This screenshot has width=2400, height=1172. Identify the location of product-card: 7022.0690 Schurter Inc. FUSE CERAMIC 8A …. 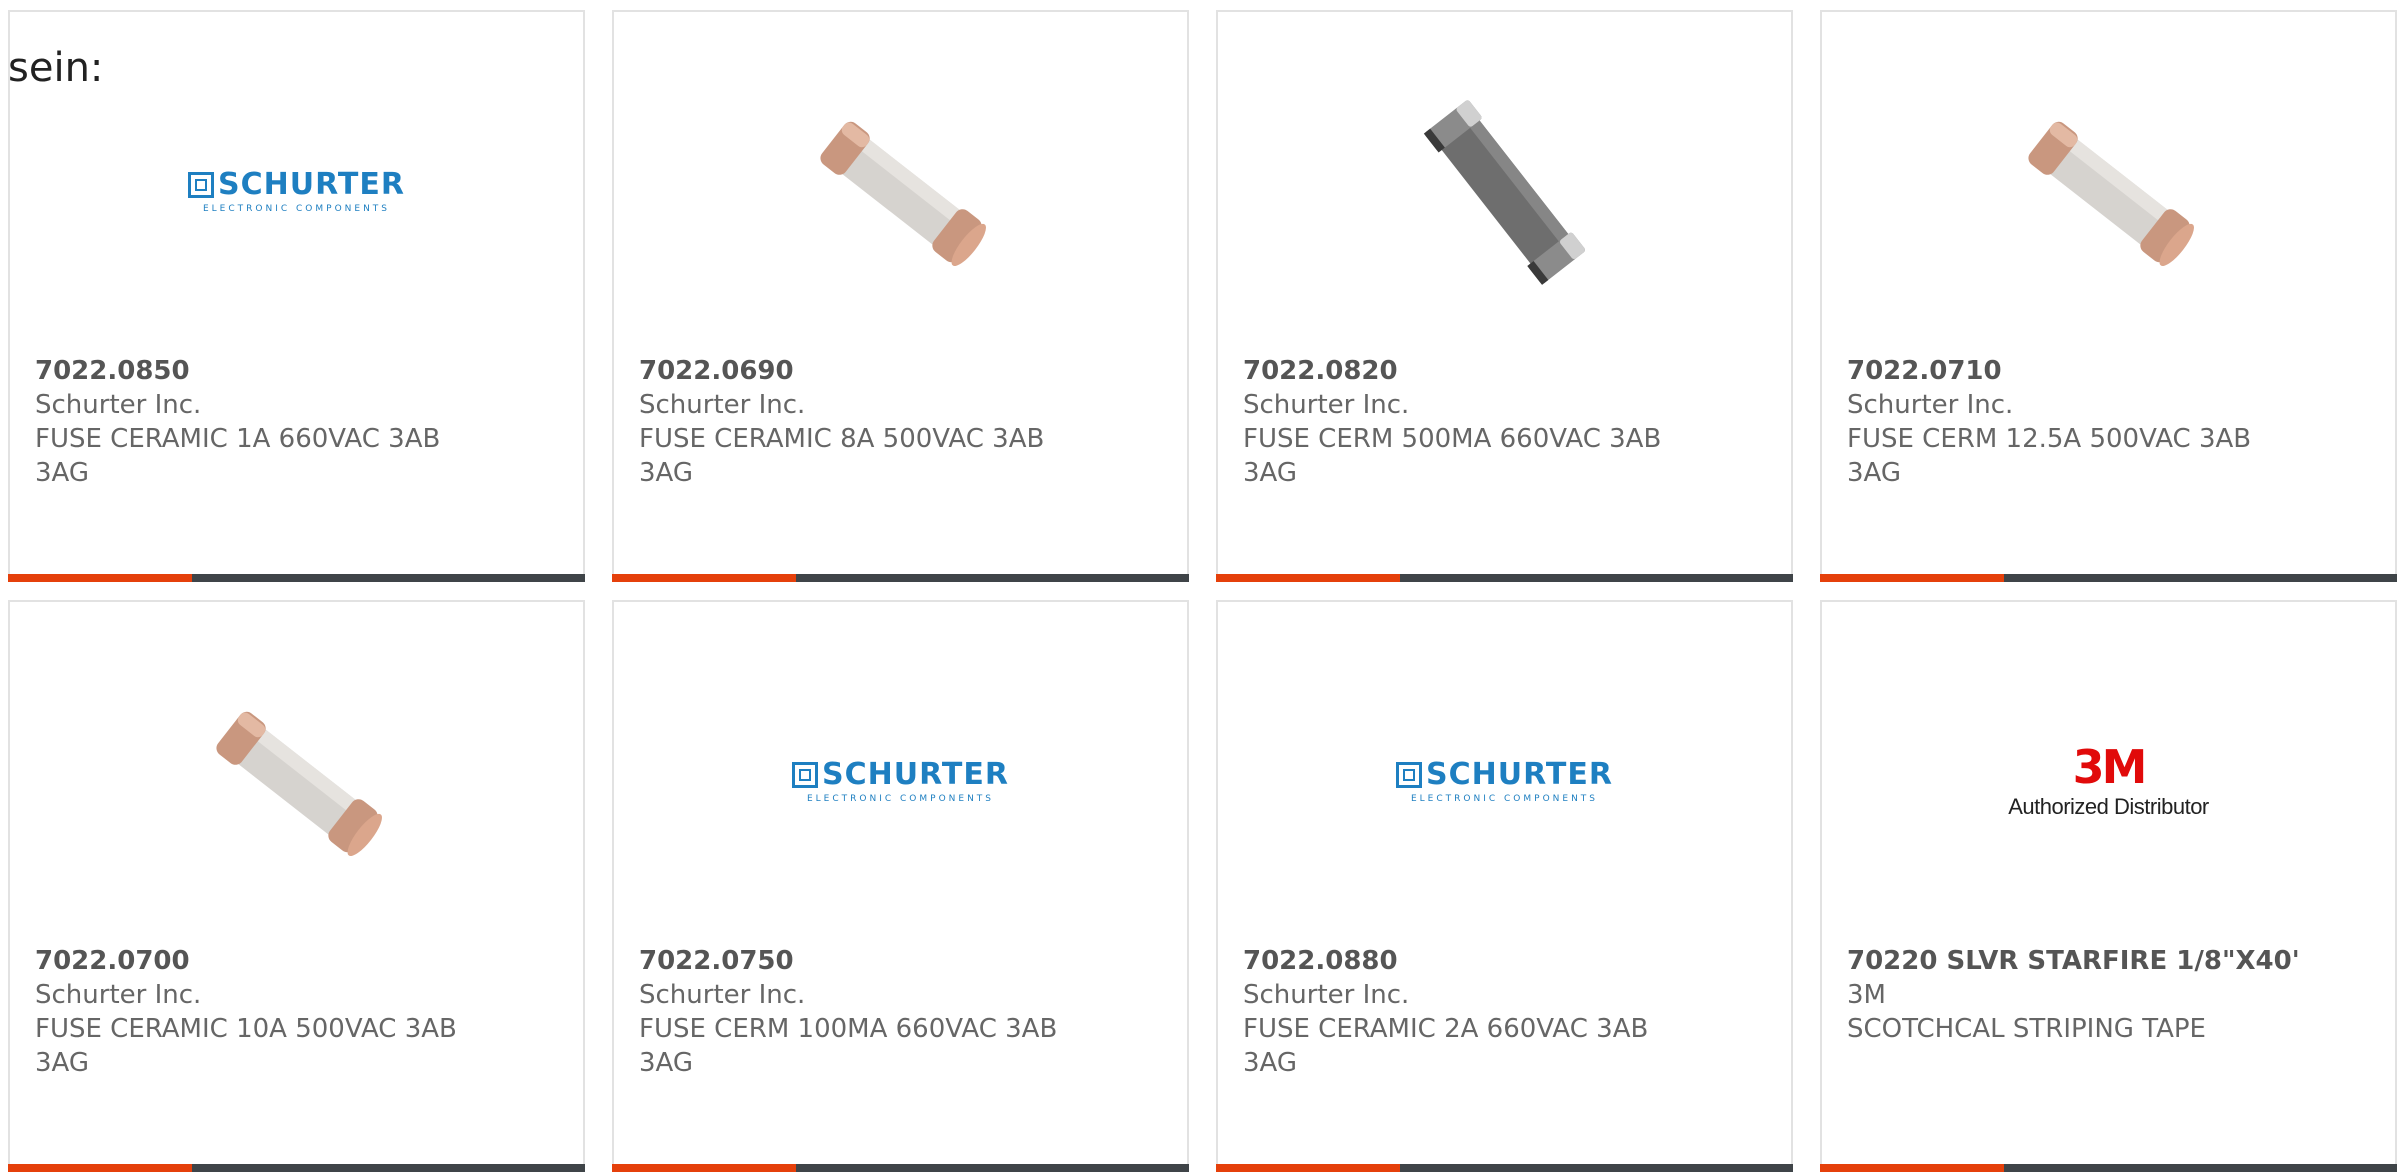
(900, 296).